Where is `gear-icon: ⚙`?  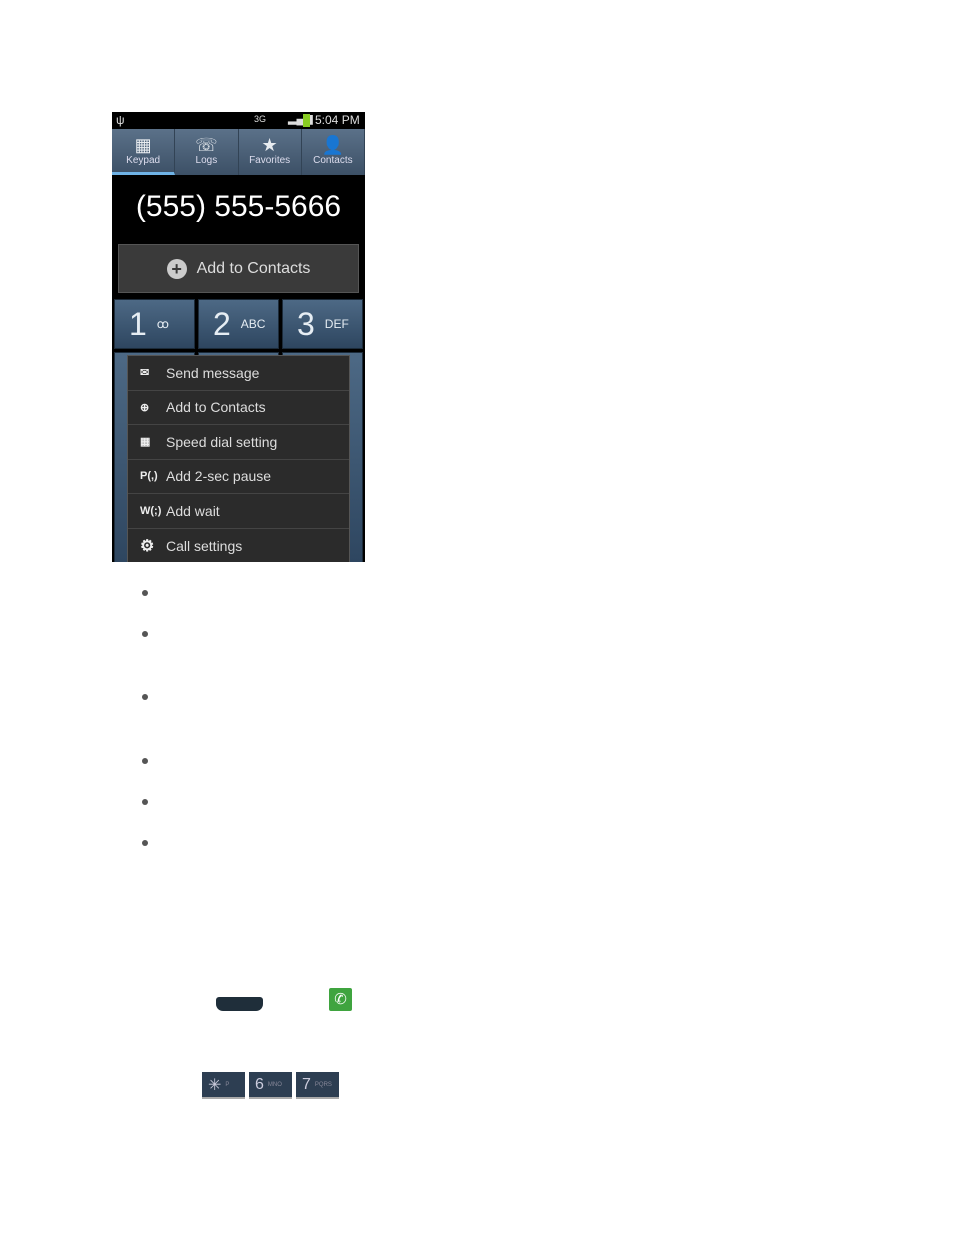 gear-icon: ⚙ is located at coordinates (147, 546).